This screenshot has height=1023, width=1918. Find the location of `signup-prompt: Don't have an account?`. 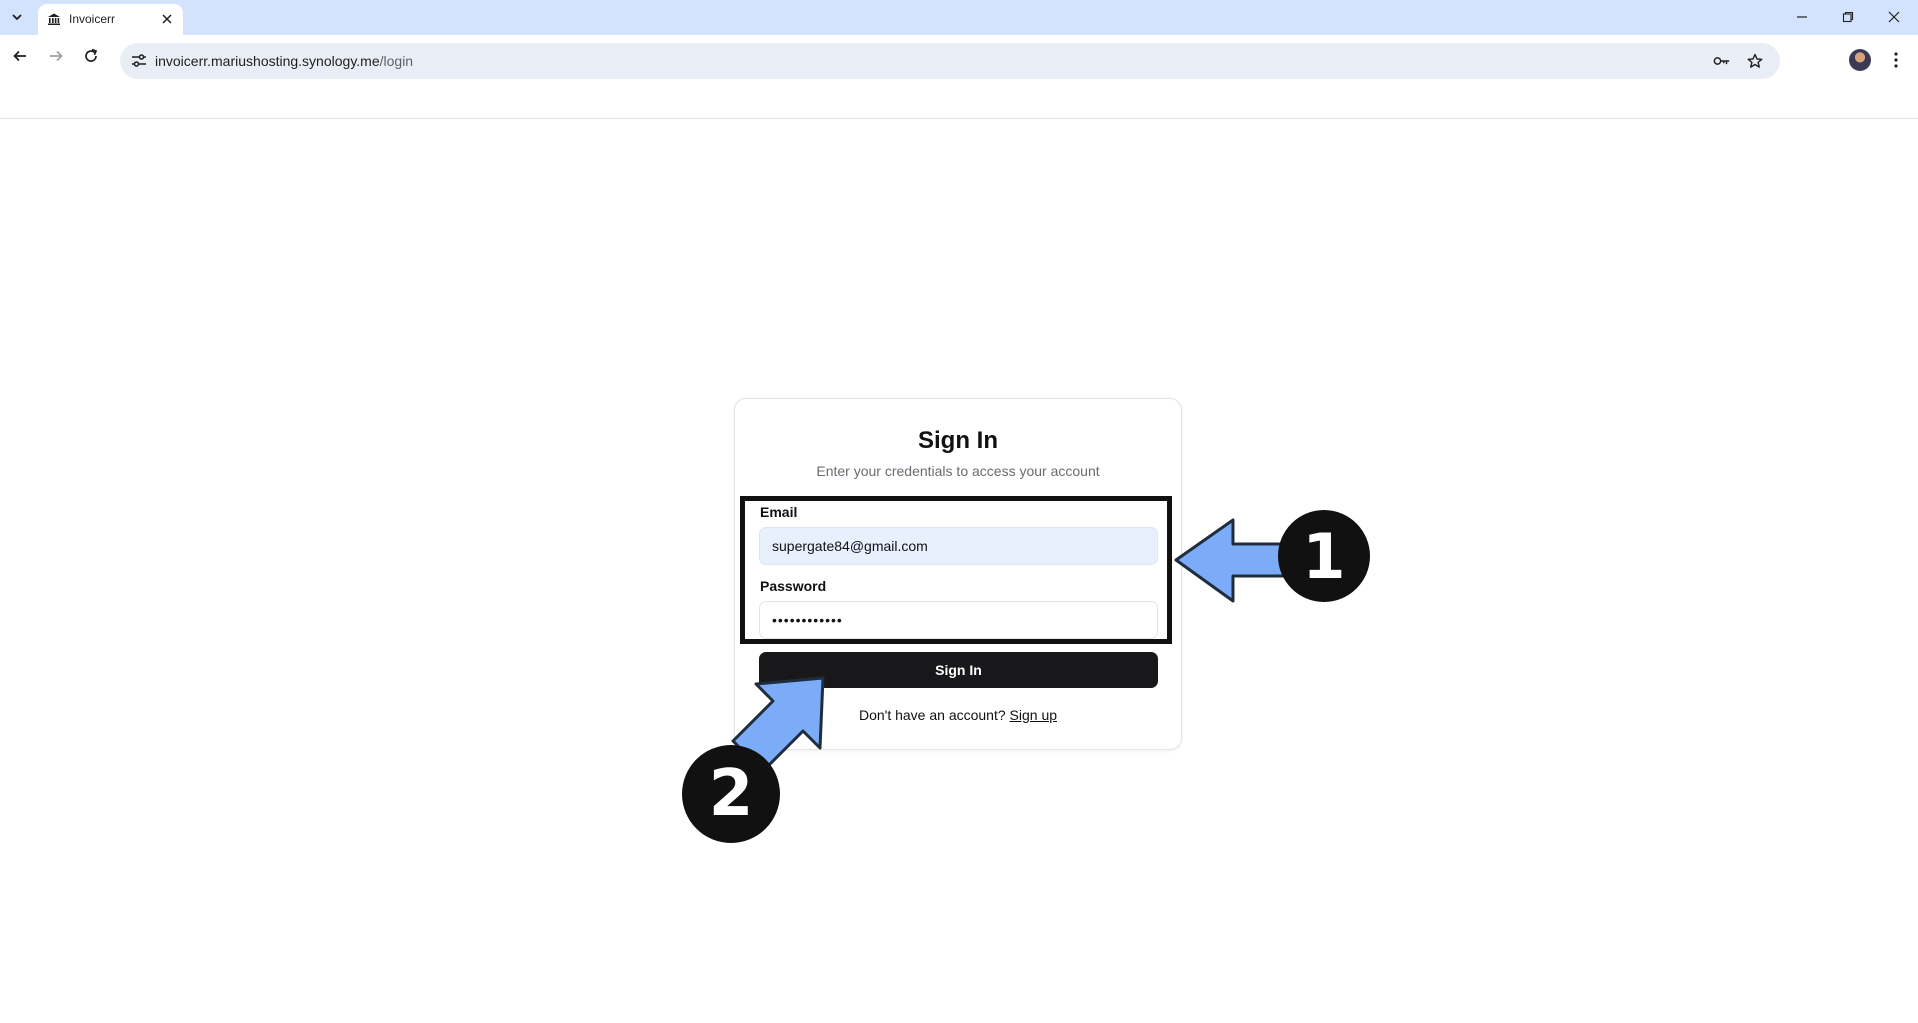

signup-prompt: Don't have an account? is located at coordinates (932, 715).